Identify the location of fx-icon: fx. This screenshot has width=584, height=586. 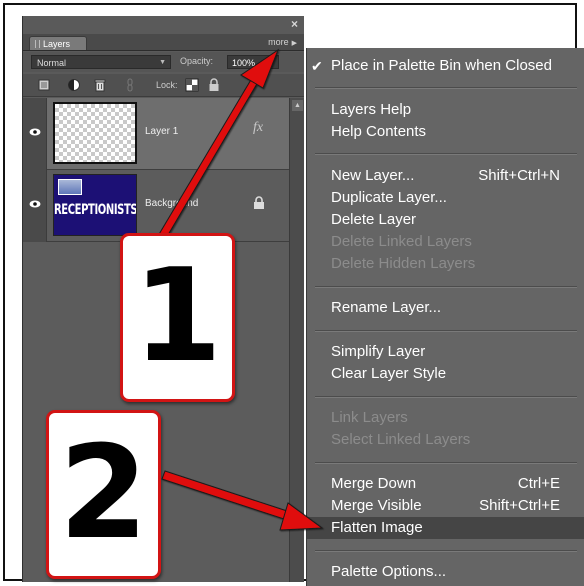
(258, 128).